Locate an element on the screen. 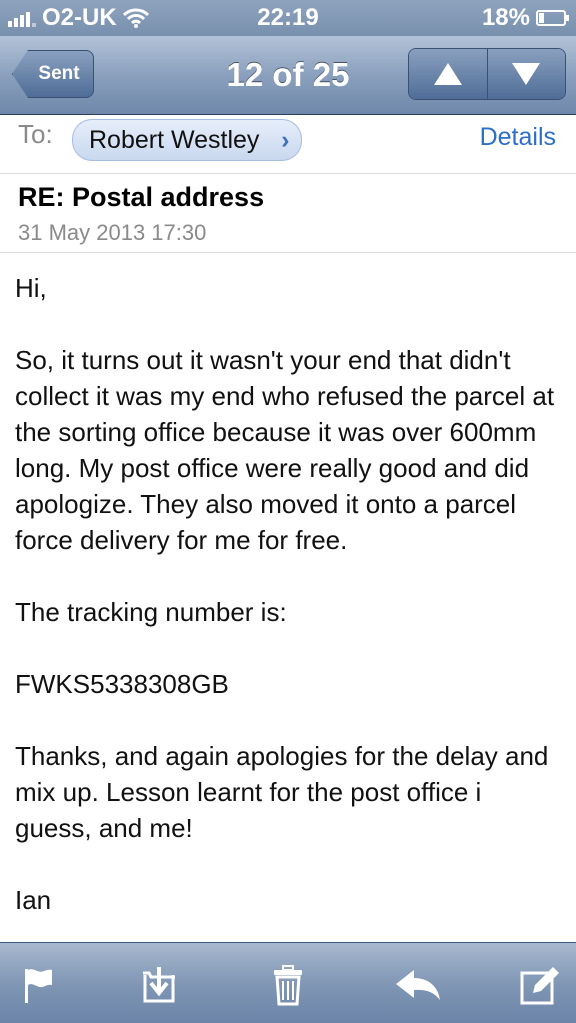  message-subject: RE: Postal address is located at coordinates (141, 197).